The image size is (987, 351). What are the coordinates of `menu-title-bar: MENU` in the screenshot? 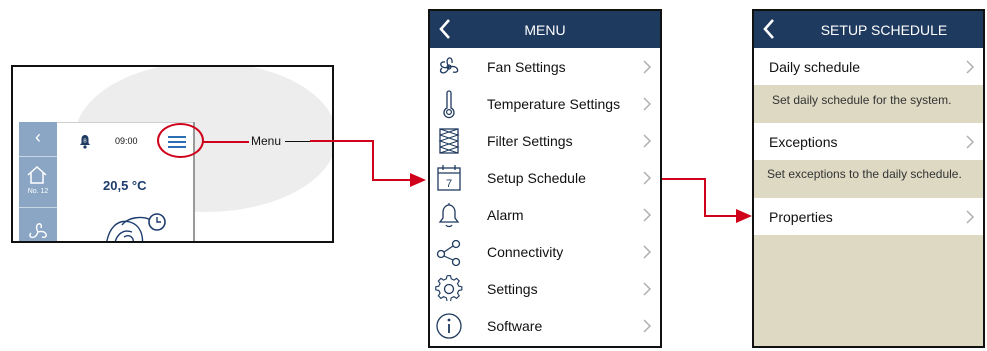 It's located at (545, 29).